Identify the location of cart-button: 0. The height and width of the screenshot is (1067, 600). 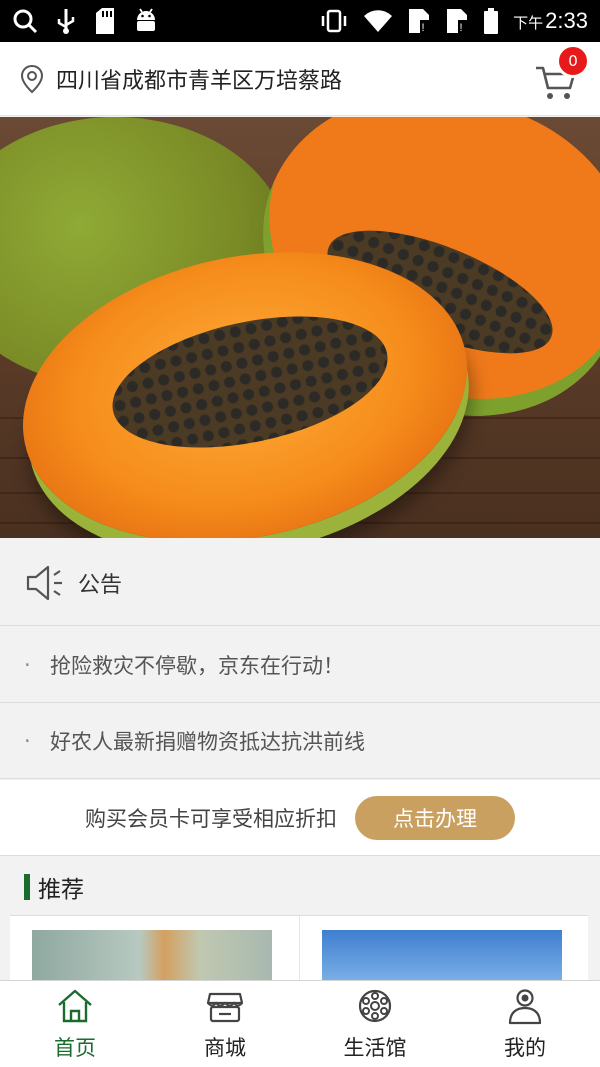
(562, 73).